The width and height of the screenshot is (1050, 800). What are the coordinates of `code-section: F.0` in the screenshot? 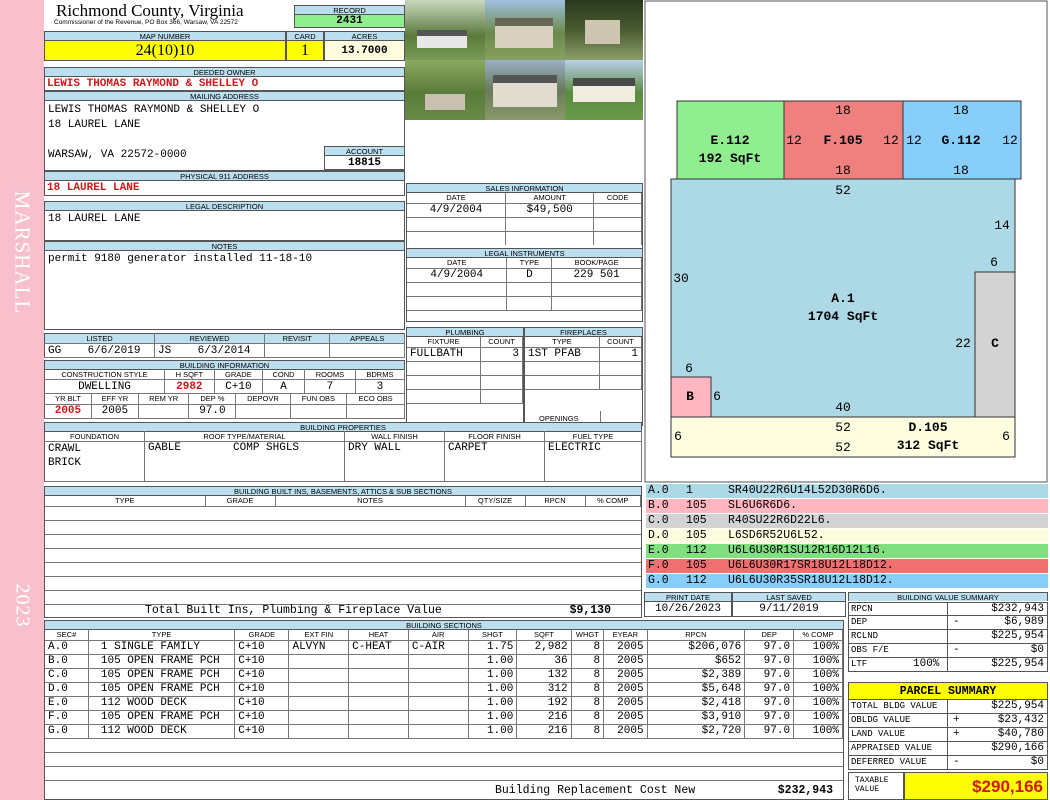 It's located at (658, 565).